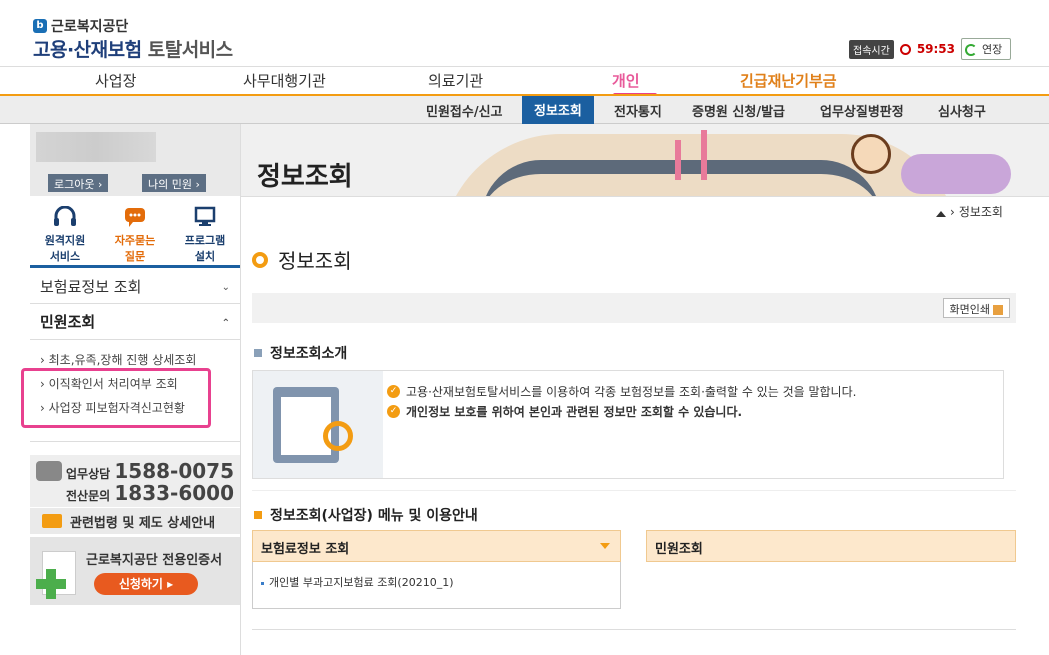  I want to click on page-title: 정보조회, so click(302, 259).